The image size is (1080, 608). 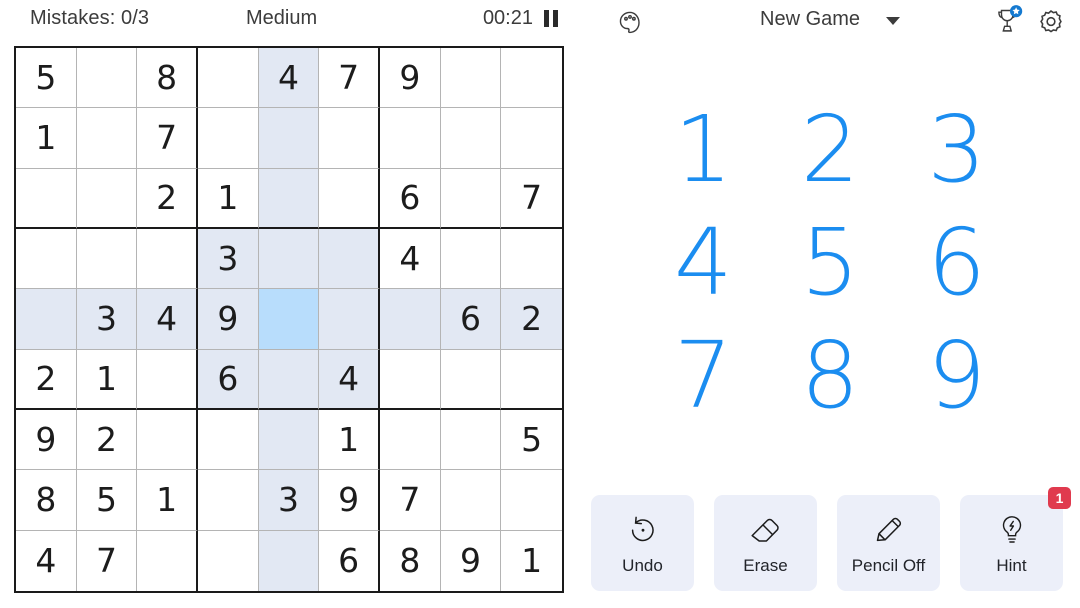 What do you see at coordinates (289, 78) in the screenshot?
I see `cell-r1-c5: 4` at bounding box center [289, 78].